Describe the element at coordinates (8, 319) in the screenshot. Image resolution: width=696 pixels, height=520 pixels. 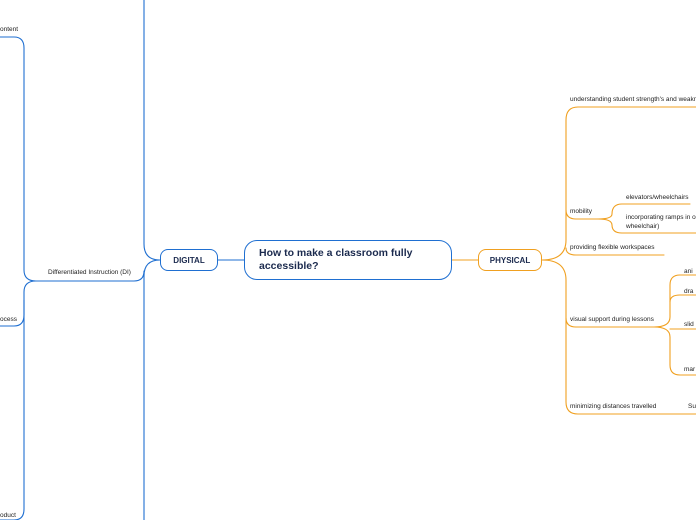
I see `topic-process: ocess` at that location.